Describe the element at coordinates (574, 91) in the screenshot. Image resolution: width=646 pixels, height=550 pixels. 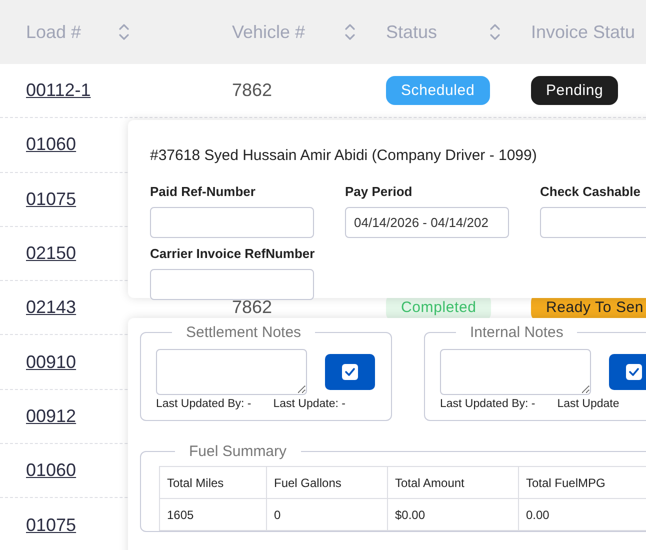
I see `invoice-status-badge: Pending` at that location.